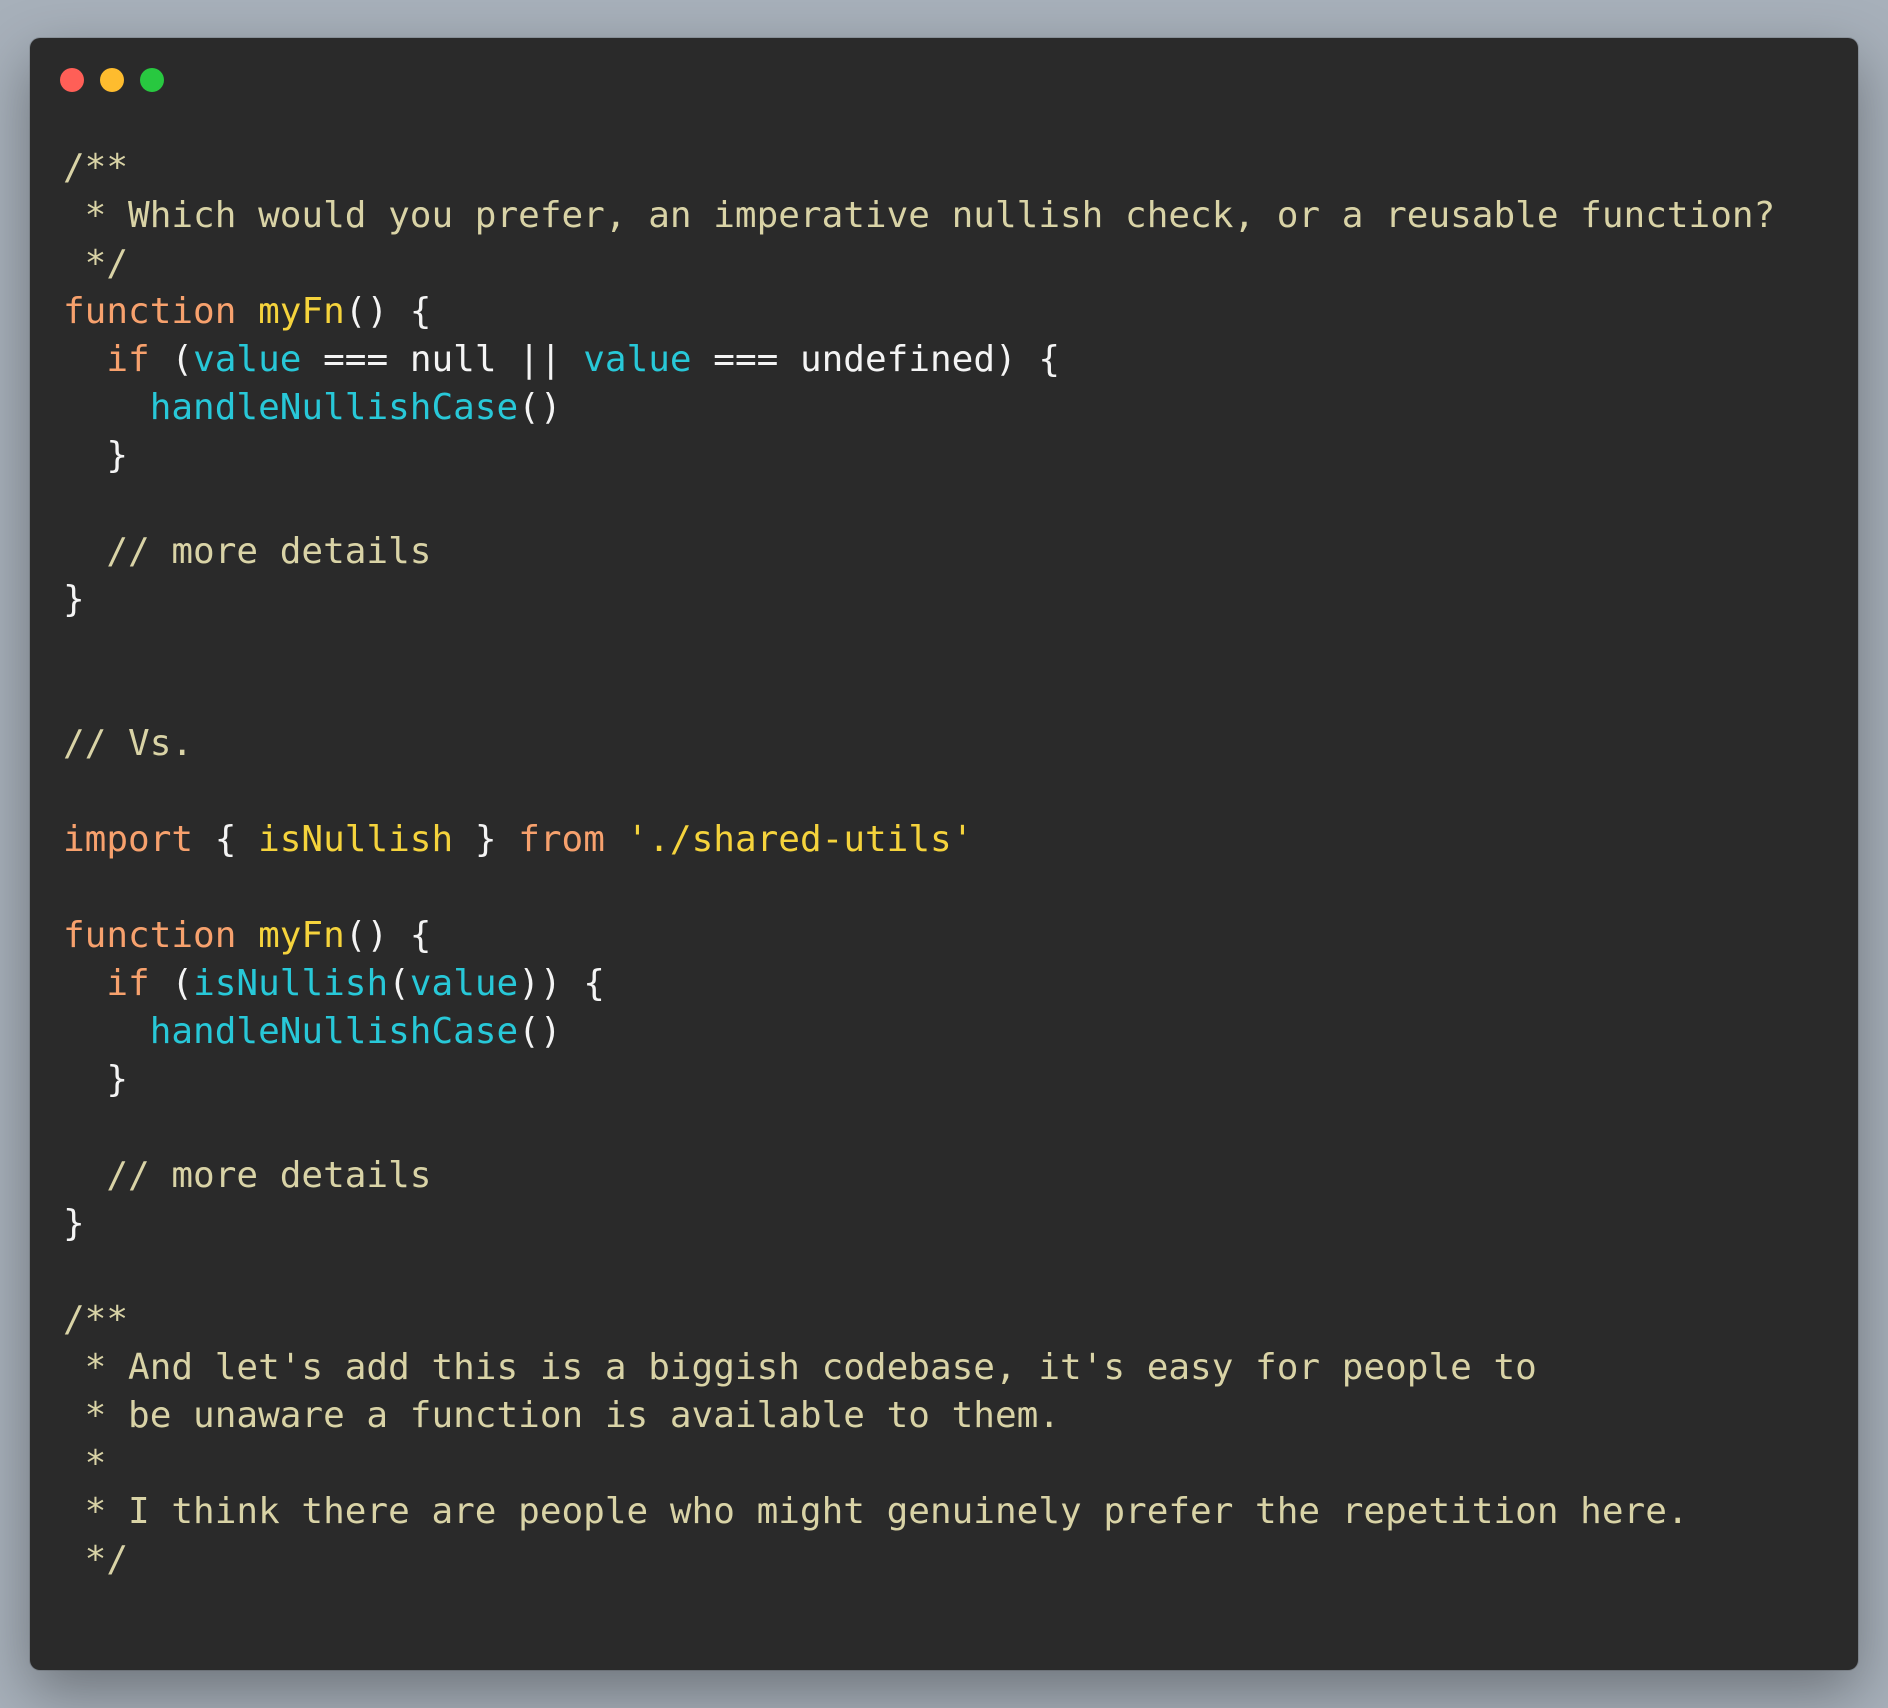  I want to click on code-token-plain: {, so click(226, 839).